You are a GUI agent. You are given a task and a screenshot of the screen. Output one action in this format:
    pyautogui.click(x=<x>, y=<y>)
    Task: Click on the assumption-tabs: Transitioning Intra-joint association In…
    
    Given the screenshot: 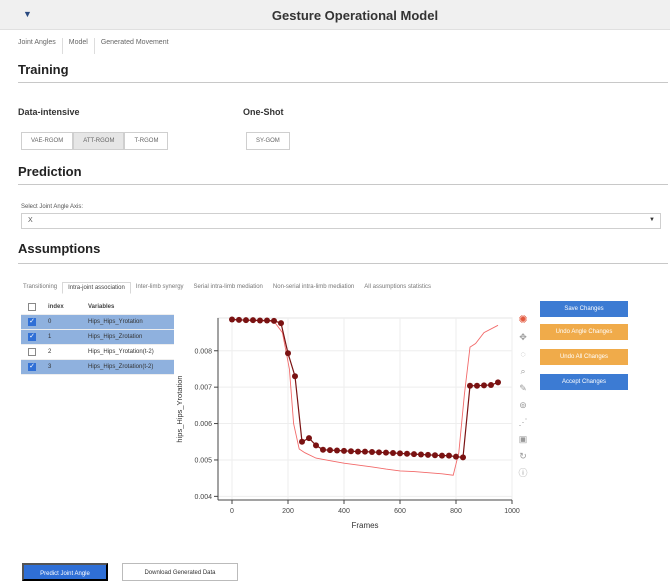 What is the action you would take?
    pyautogui.click(x=227, y=288)
    